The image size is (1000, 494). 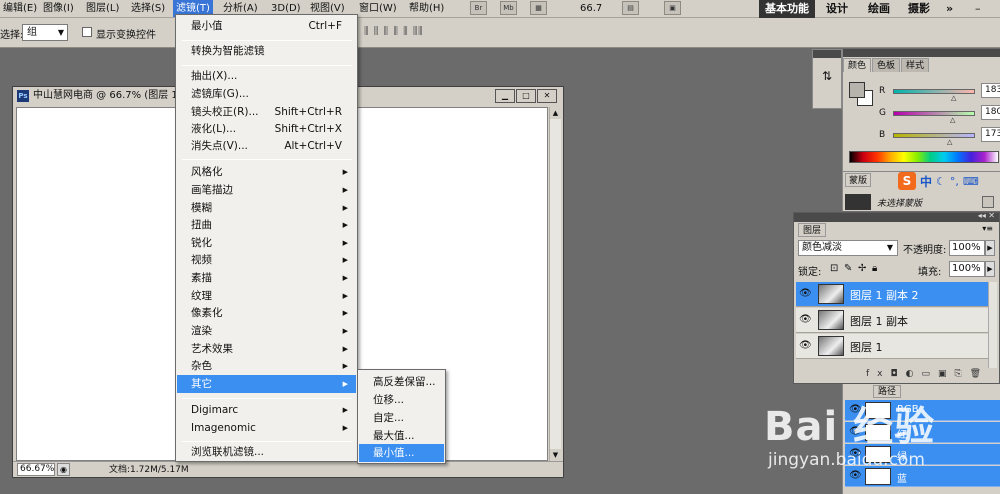 What do you see at coordinates (926, 181) in the screenshot?
I see `ime-mode: 中` at bounding box center [926, 181].